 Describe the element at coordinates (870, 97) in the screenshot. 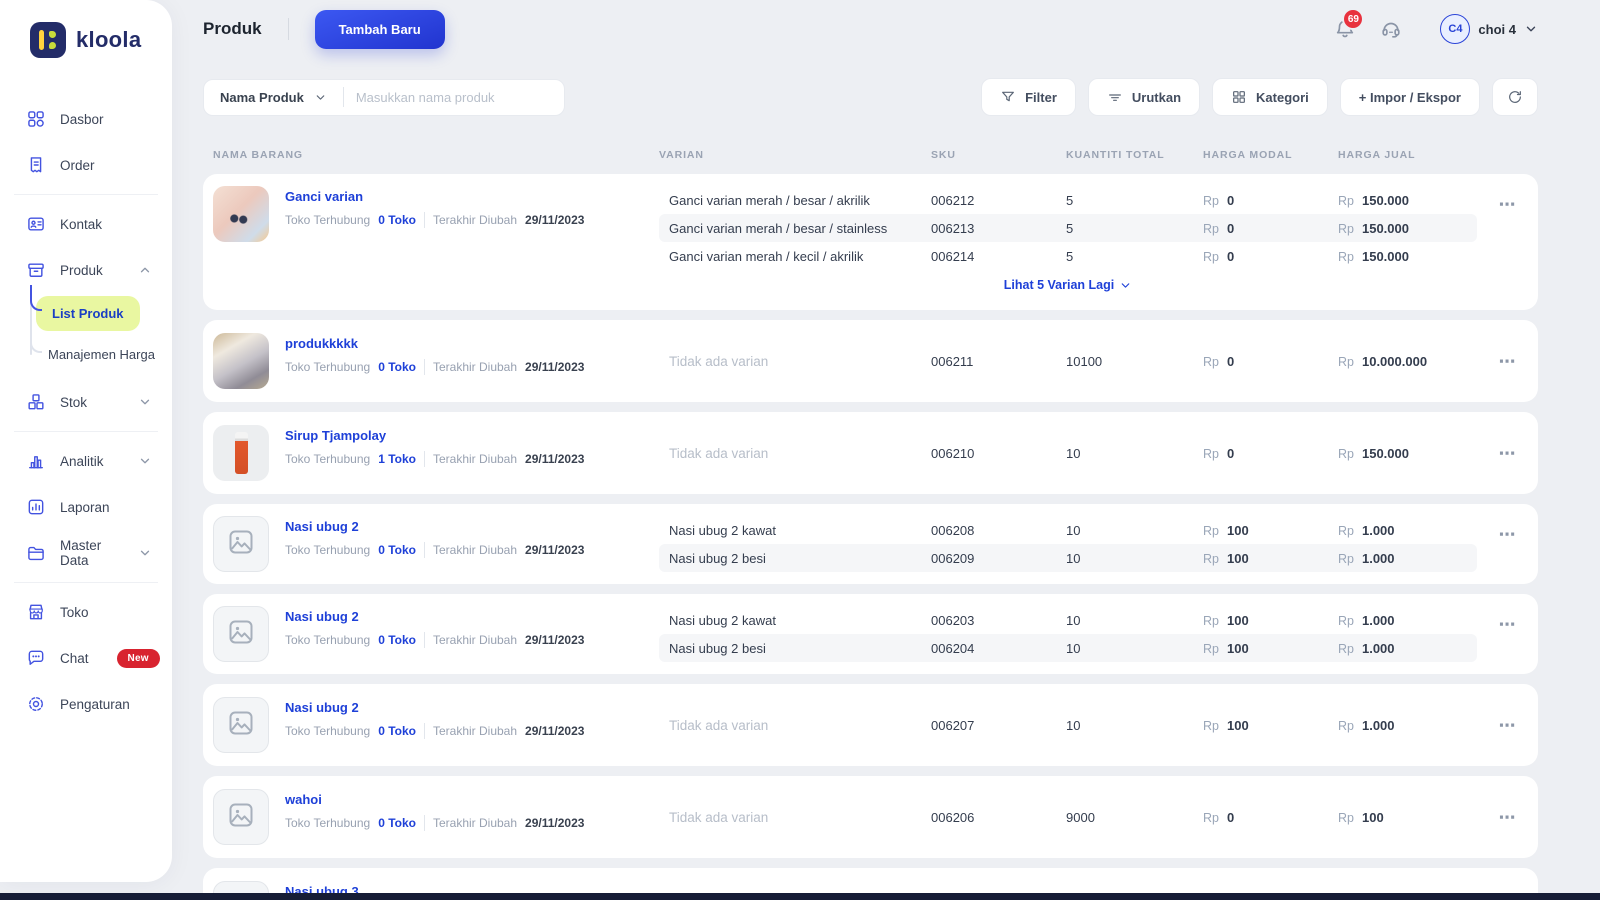

I see `toolbar: Nama Produk Filter` at that location.